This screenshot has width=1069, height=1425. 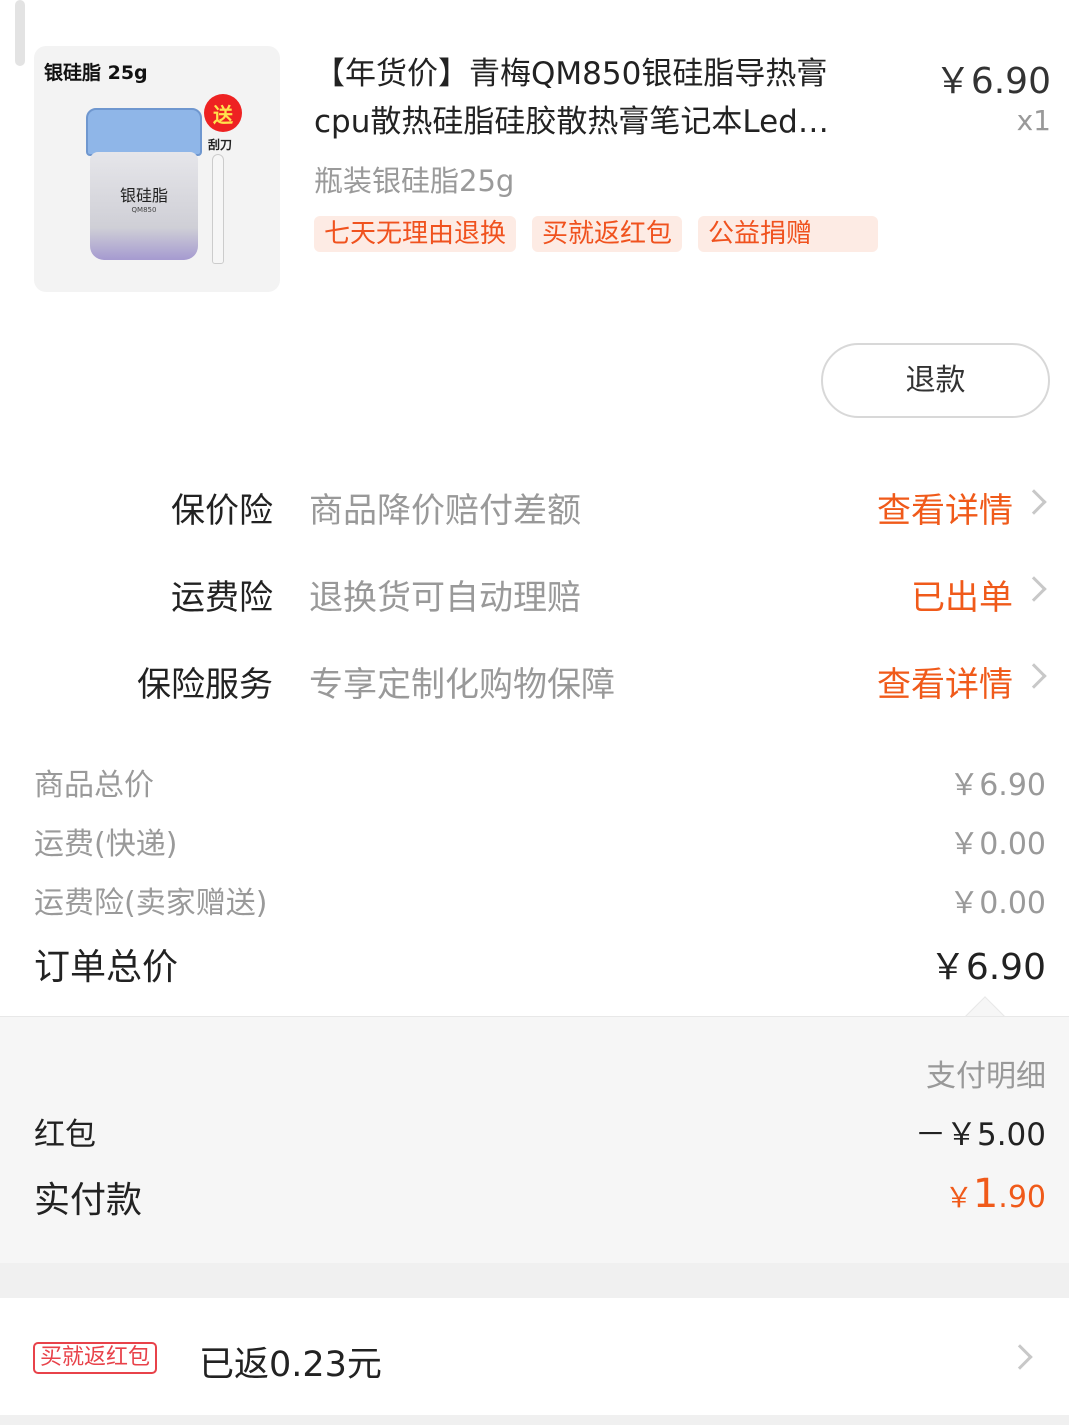 I want to click on shipping-label: 运费(快递), so click(x=106, y=844).